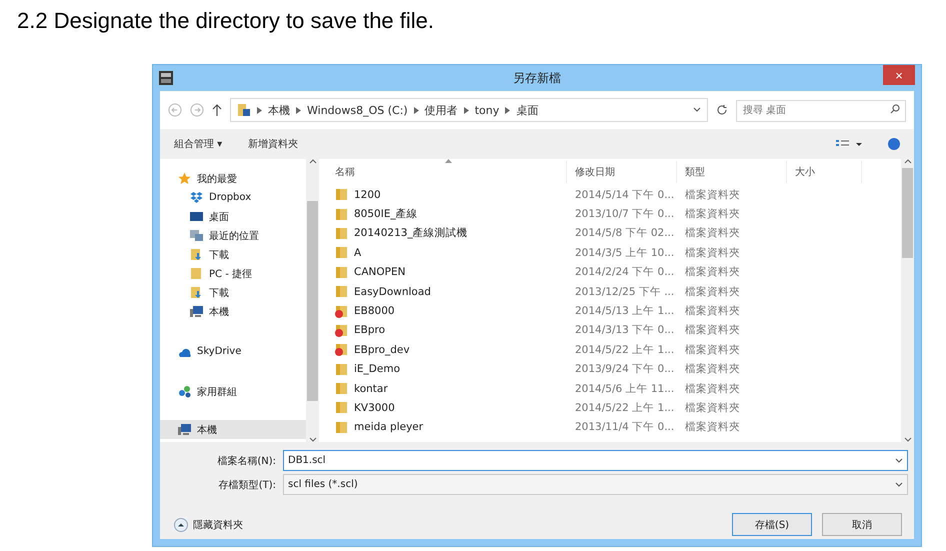 The image size is (946, 551). I want to click on nav-item: SkyDrive, so click(233, 351).